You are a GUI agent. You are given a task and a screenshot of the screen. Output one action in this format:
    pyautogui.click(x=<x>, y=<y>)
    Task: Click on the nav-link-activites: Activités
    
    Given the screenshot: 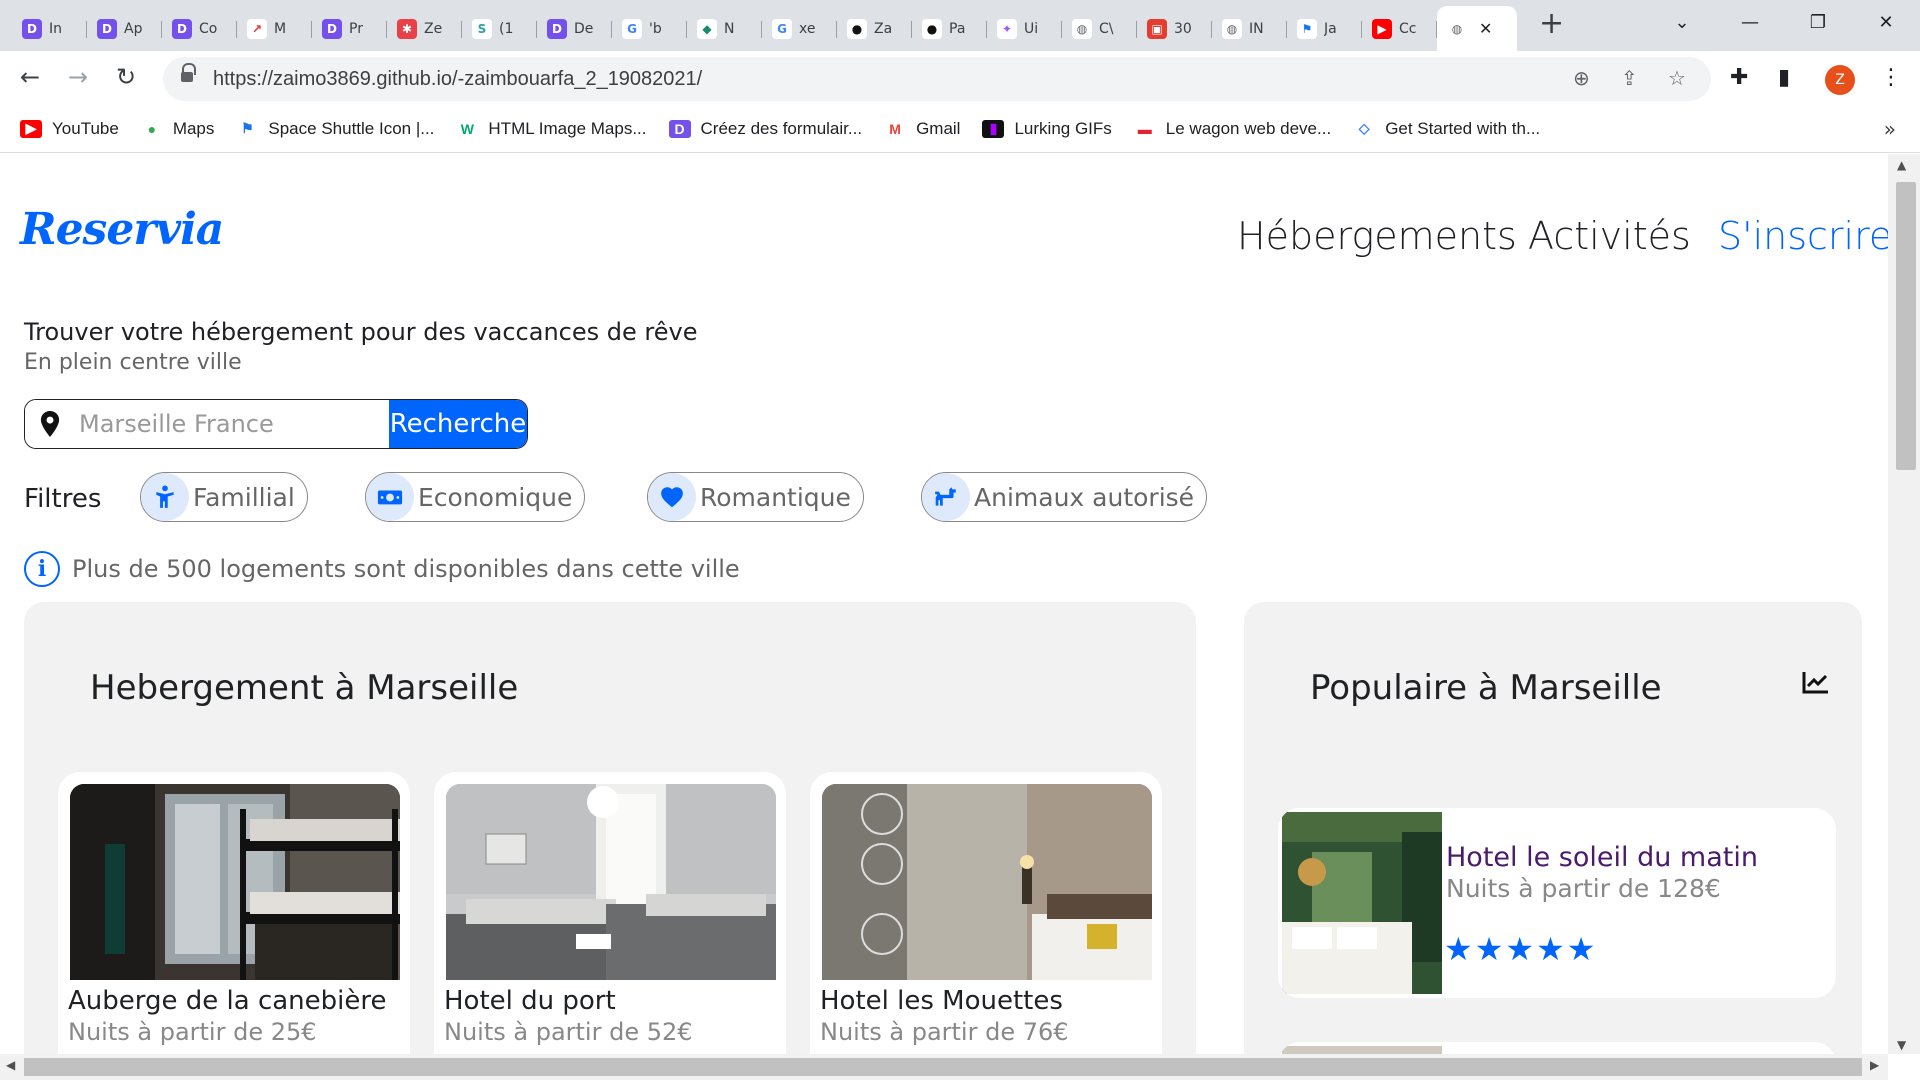 What is the action you would take?
    pyautogui.click(x=1609, y=236)
    